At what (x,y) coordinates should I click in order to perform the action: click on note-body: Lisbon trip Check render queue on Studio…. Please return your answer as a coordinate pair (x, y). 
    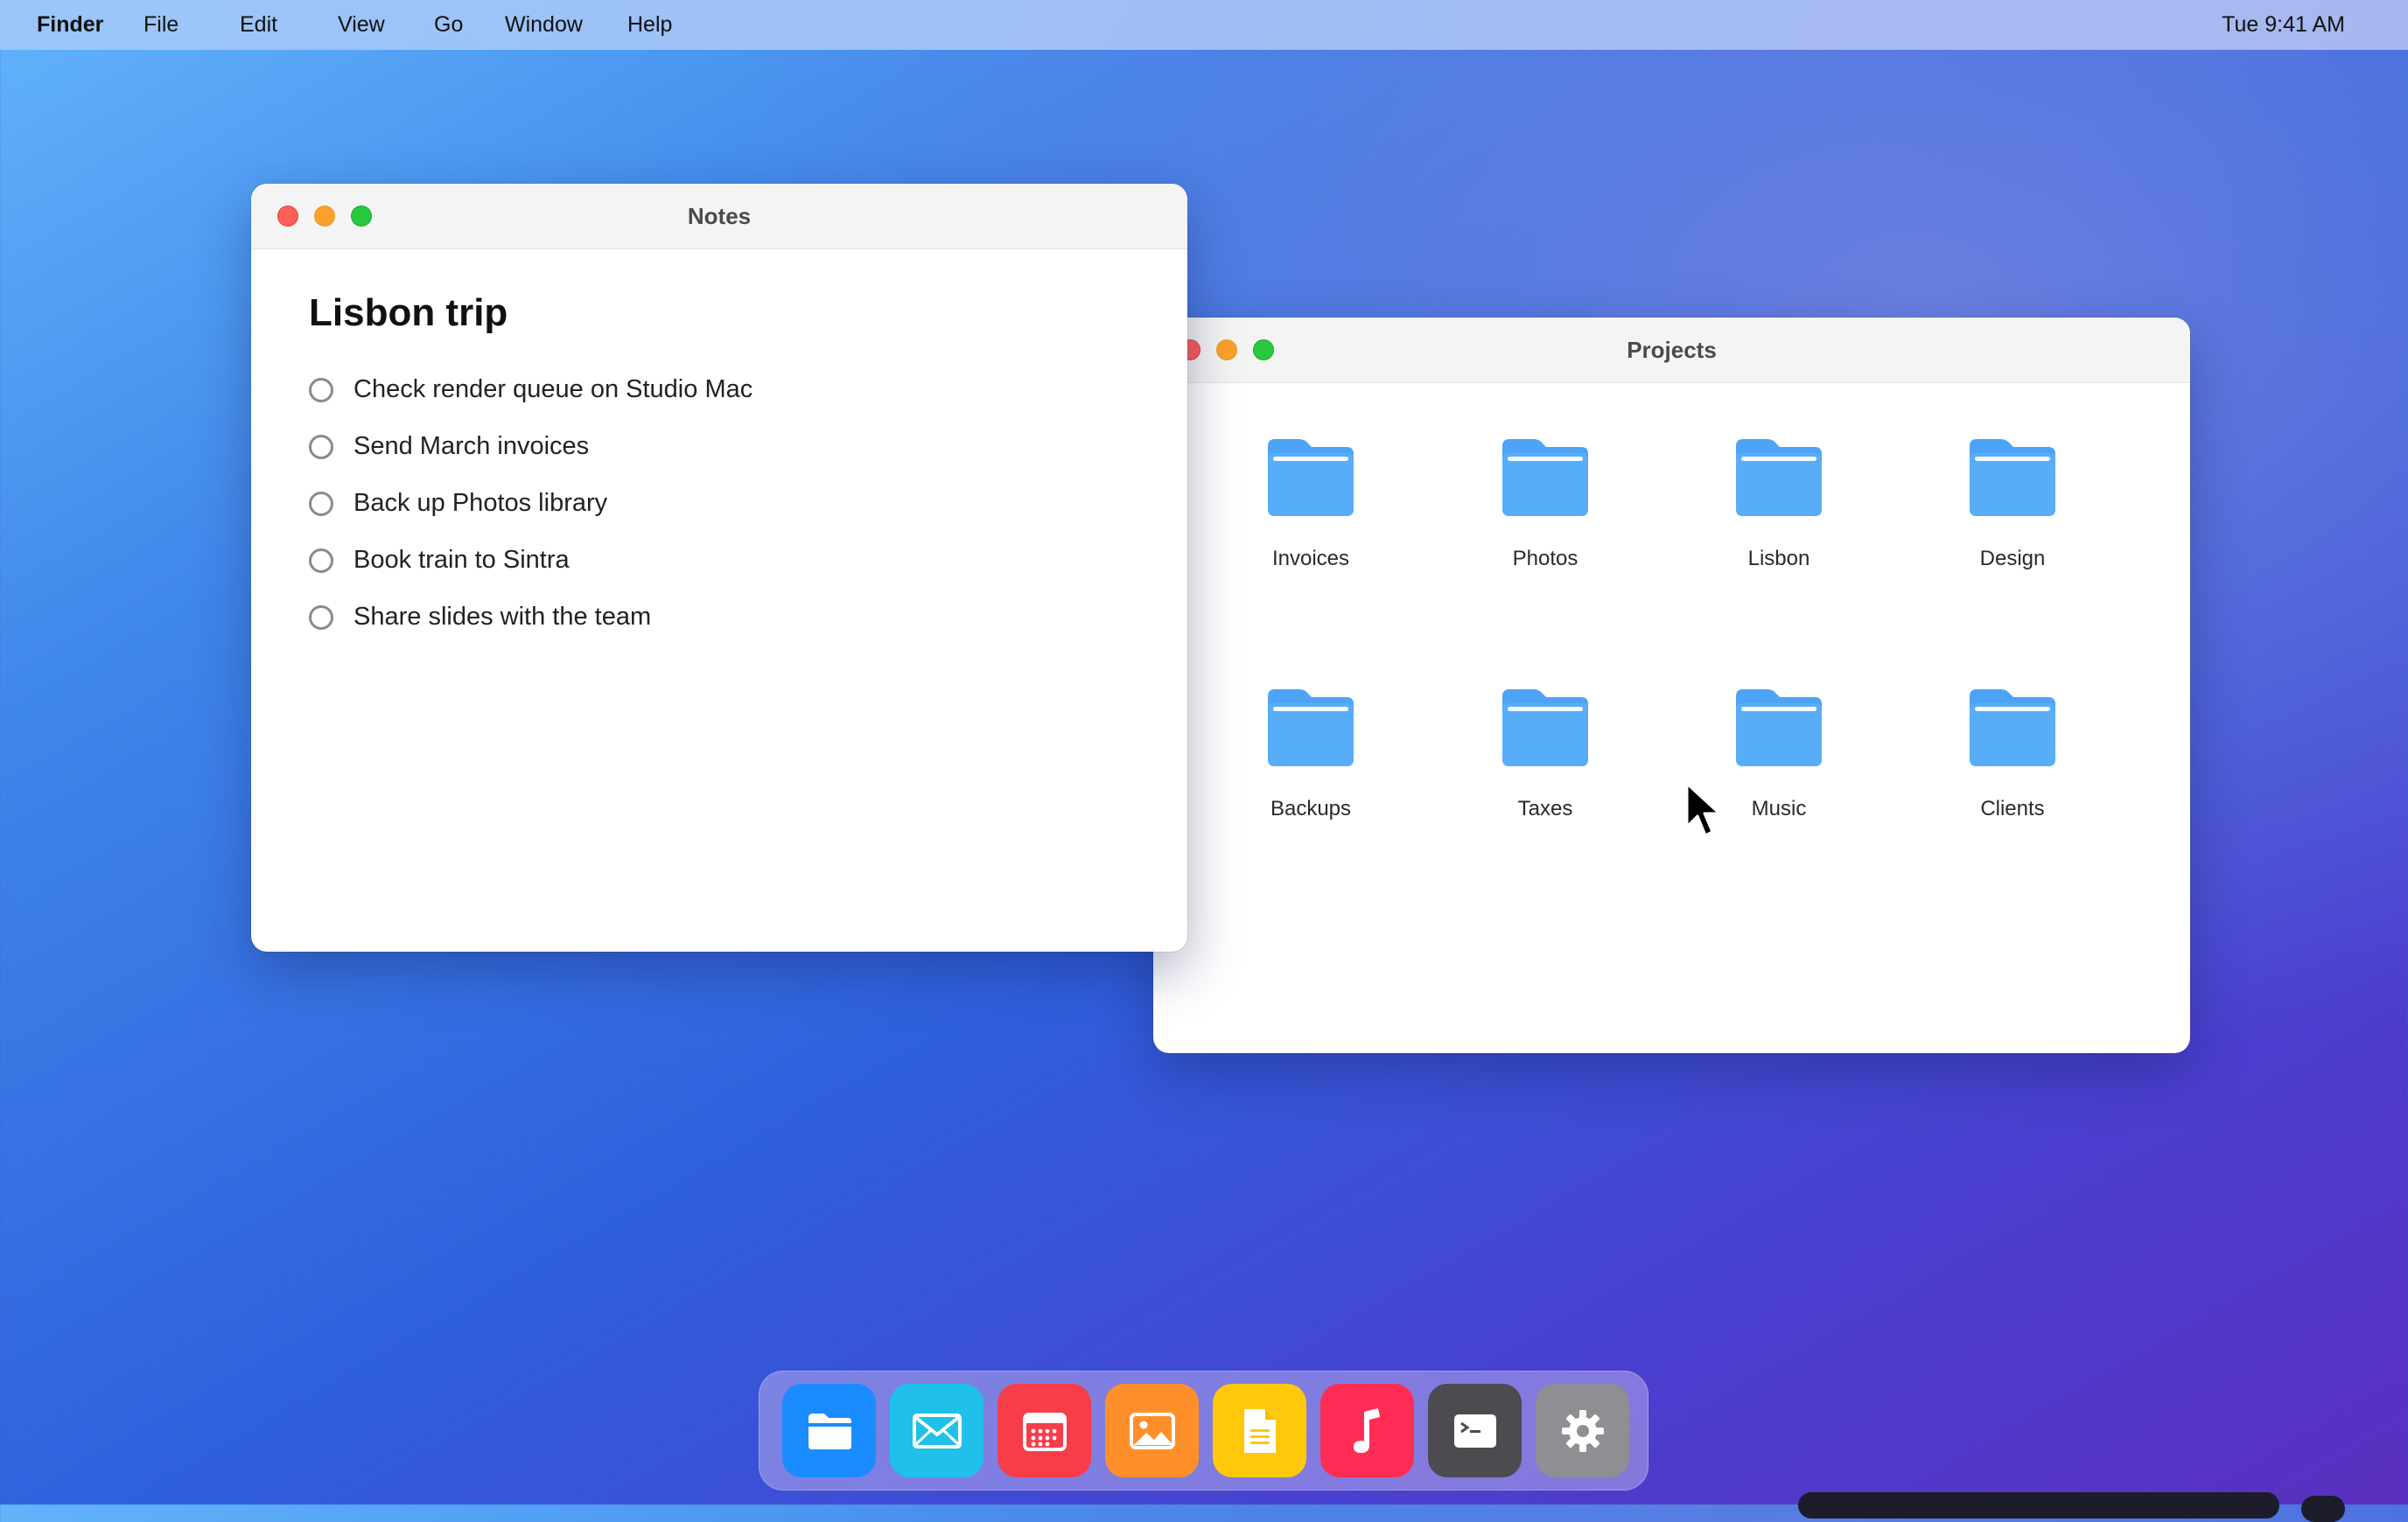
    Looking at the image, I should click on (719, 469).